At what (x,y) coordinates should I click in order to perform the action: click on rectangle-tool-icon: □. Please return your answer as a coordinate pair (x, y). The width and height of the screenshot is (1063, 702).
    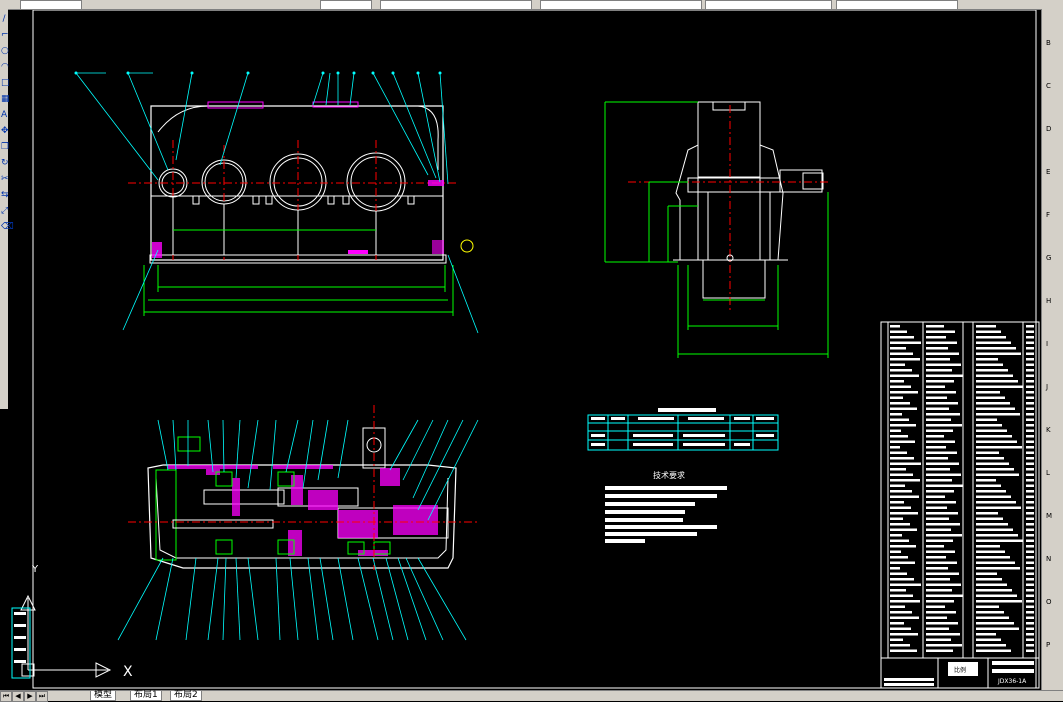
    Looking at the image, I should click on (5, 83).